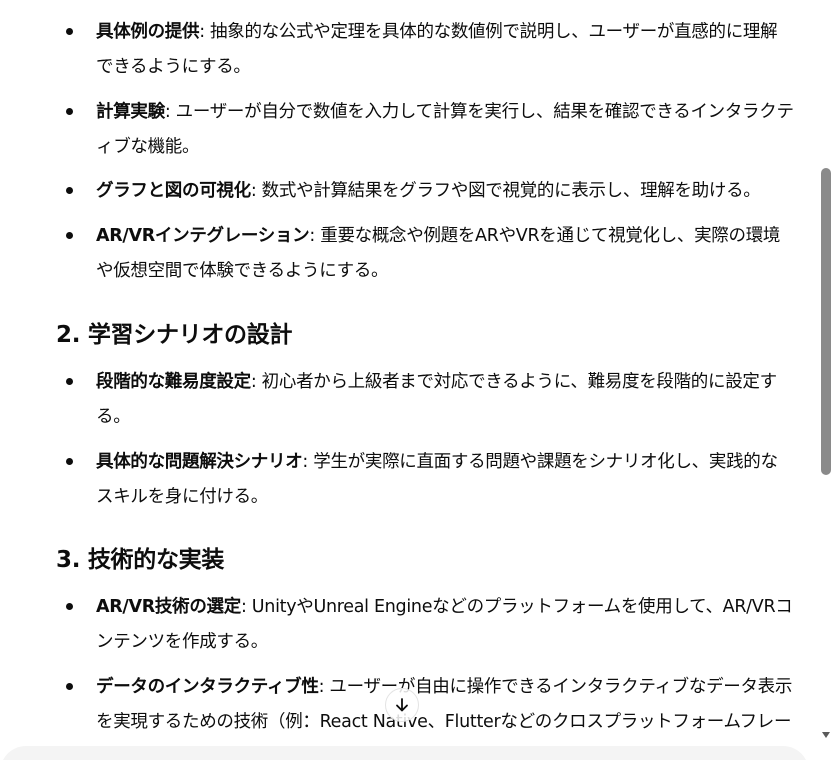 This screenshot has width=833, height=760. What do you see at coordinates (174, 335) in the screenshot?
I see `section-heading: 2. 学習シナリオの設計` at bounding box center [174, 335].